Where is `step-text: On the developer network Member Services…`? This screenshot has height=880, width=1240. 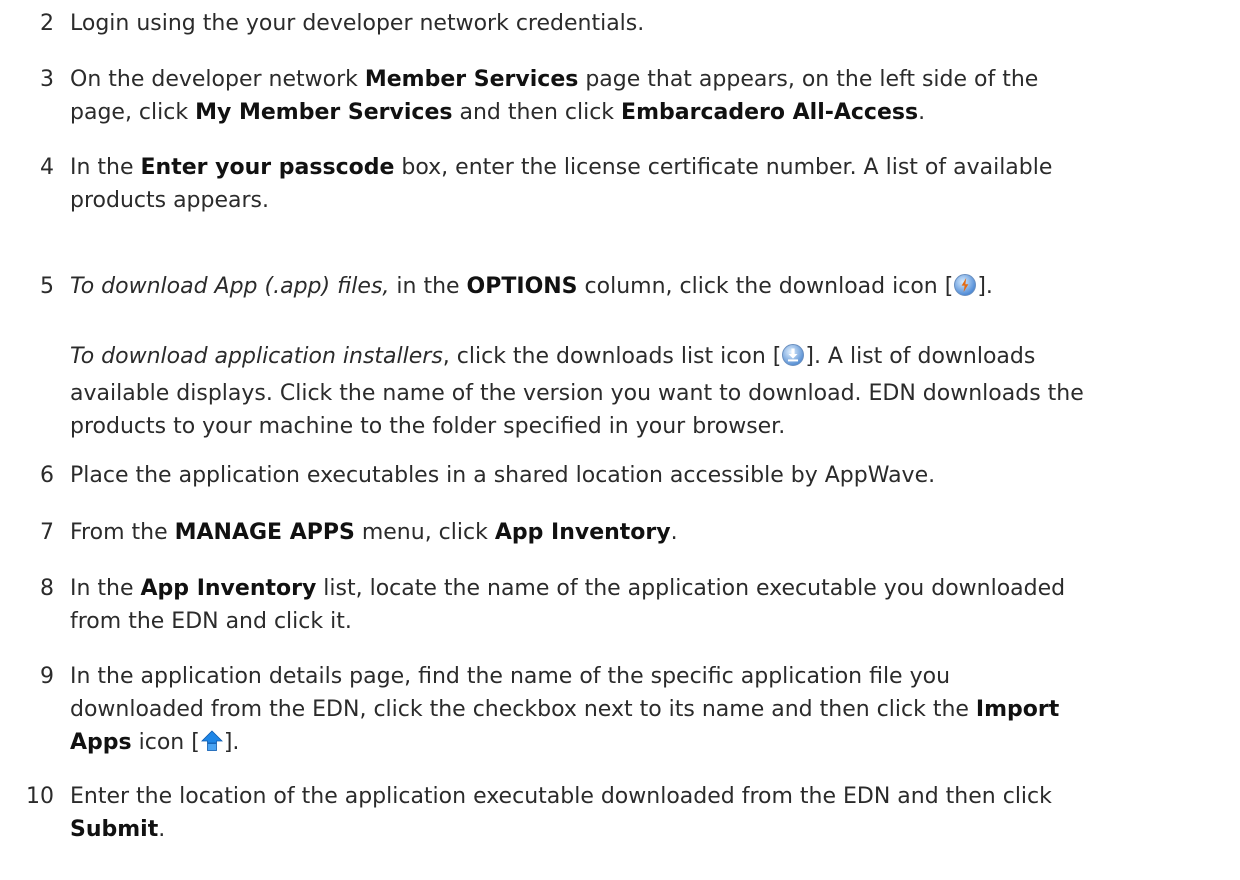
step-text: On the developer network Member Services… is located at coordinates (655, 96).